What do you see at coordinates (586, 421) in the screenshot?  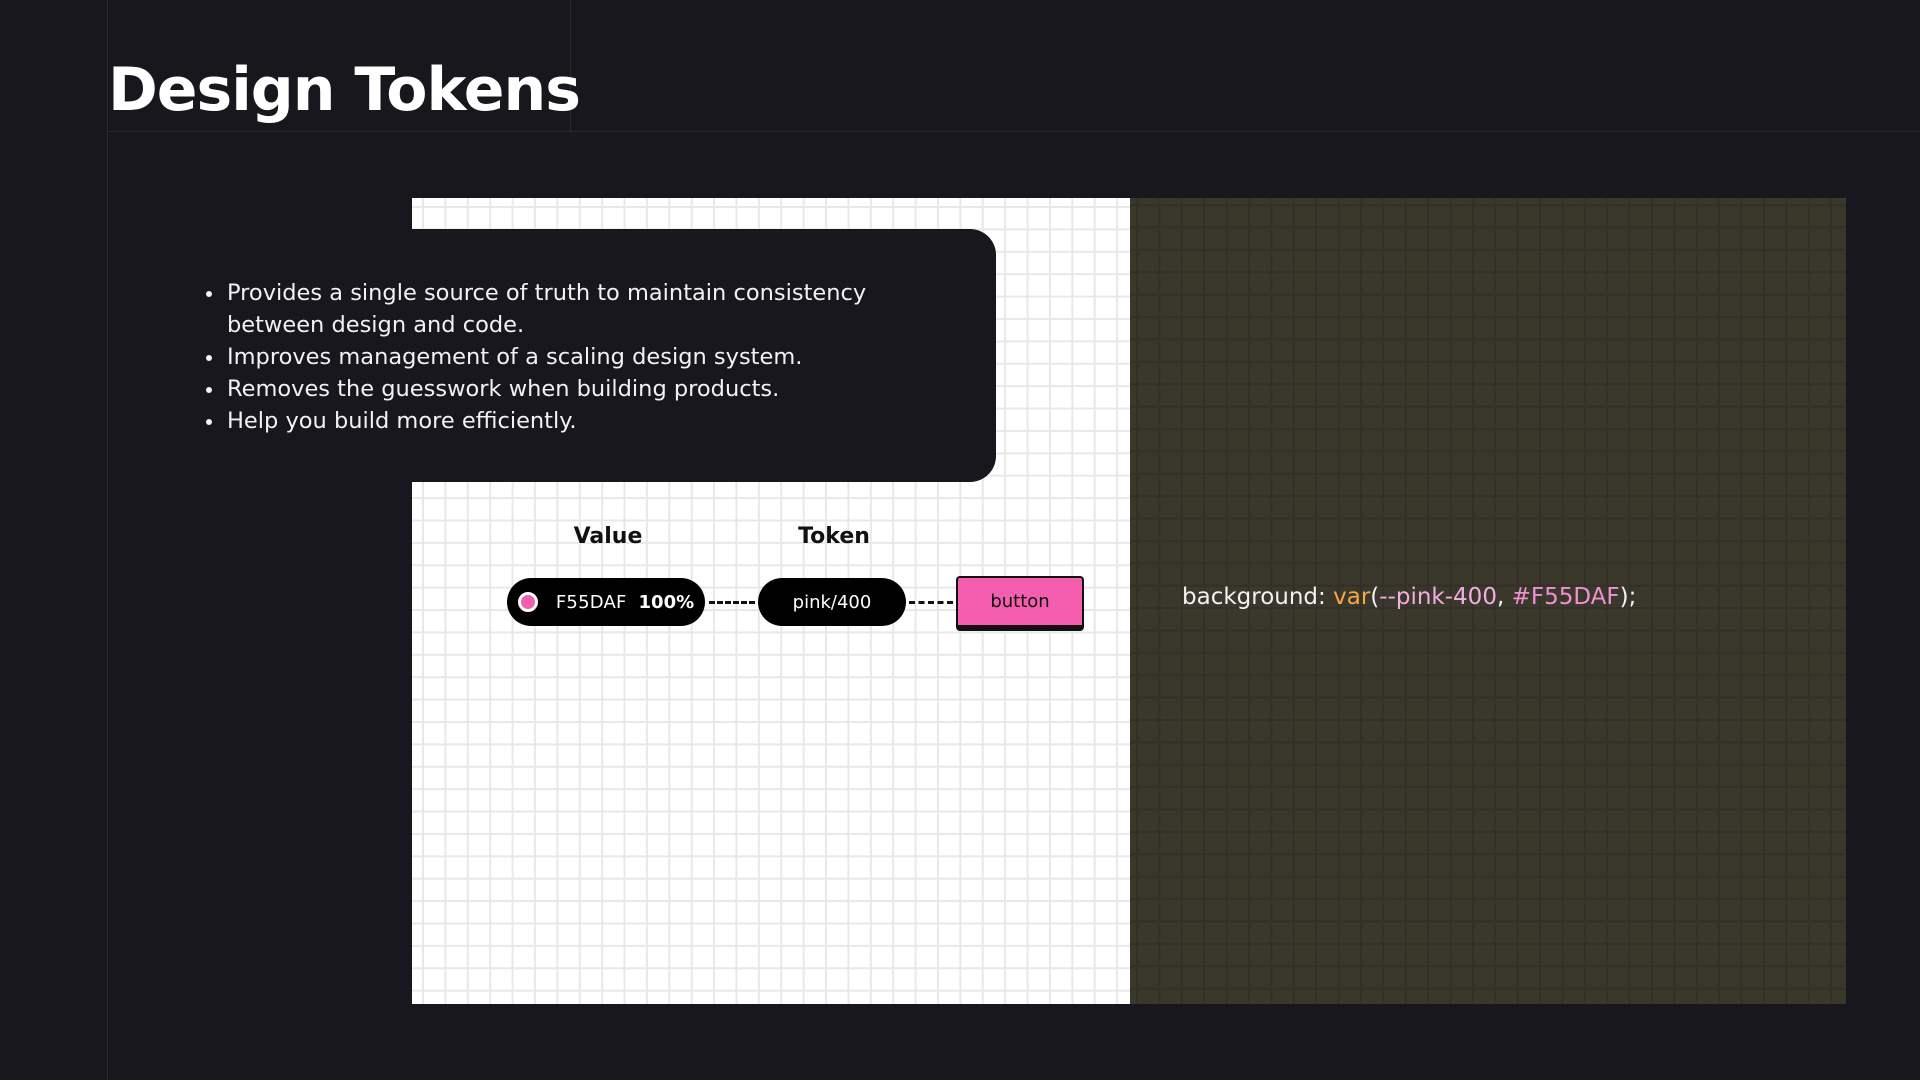 I see `list-item: Help you build more efficiently.` at bounding box center [586, 421].